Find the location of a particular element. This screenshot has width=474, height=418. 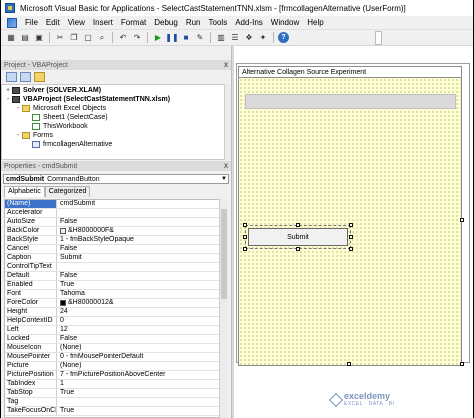

property-row: TakeFocusOnClickTrue is located at coordinates (116, 411).